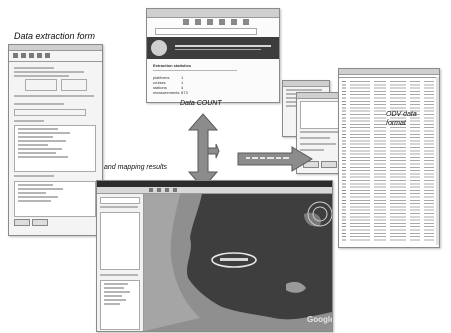 This screenshot has height=333, width=451. I want to click on scrollbar, so click(437, 161).